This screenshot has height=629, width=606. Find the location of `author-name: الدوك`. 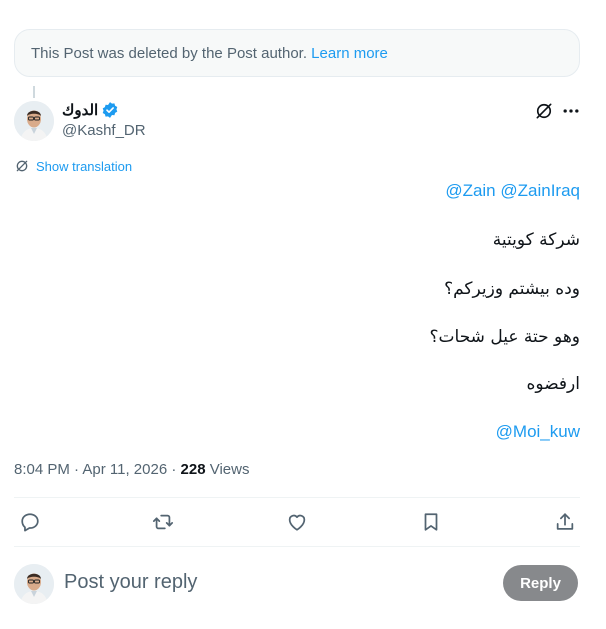

author-name: الدوك is located at coordinates (90, 110).